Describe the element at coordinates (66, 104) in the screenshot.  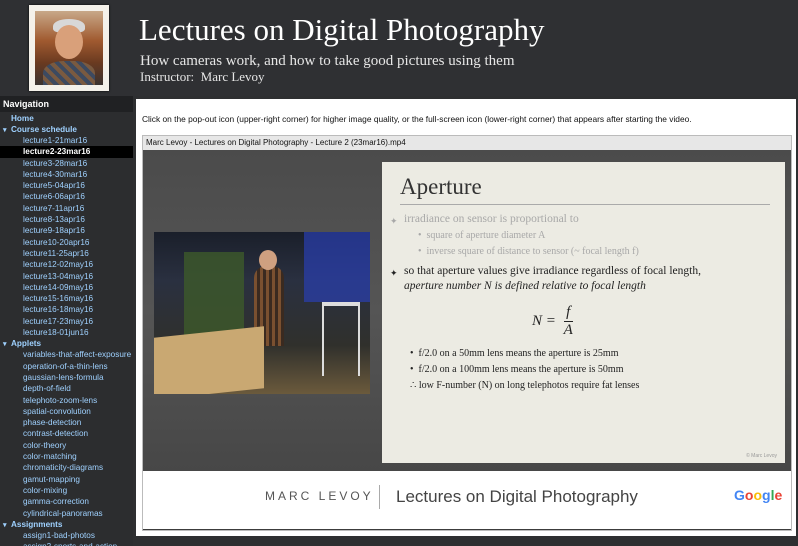
I see `navigation-heading: Navigation` at that location.